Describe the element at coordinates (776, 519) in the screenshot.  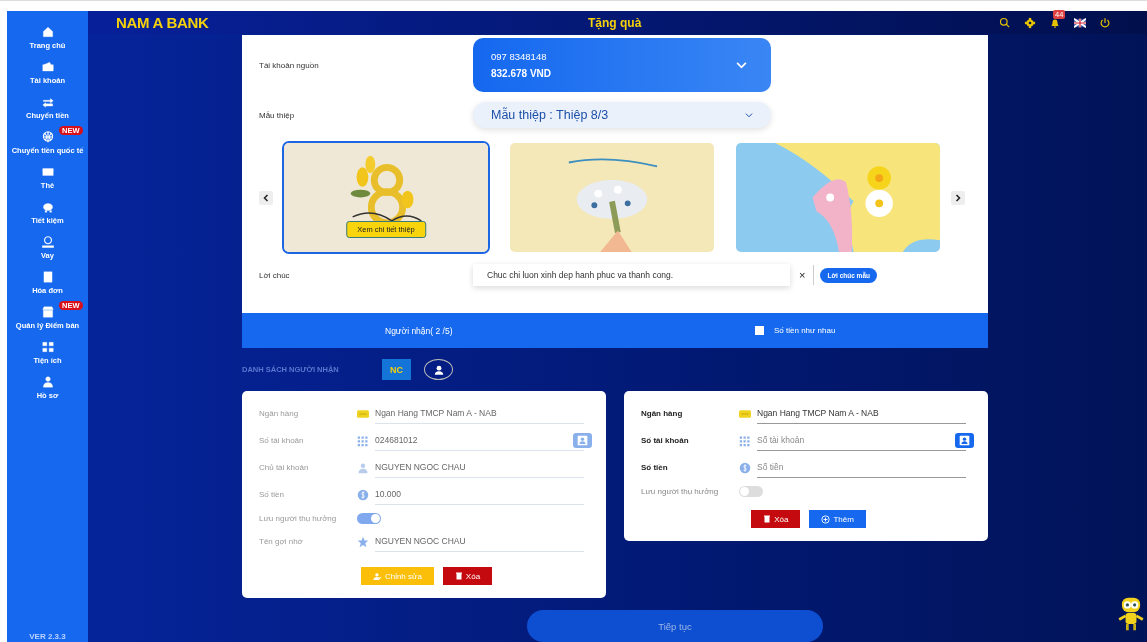
I see `delete-button: Xóa` at that location.